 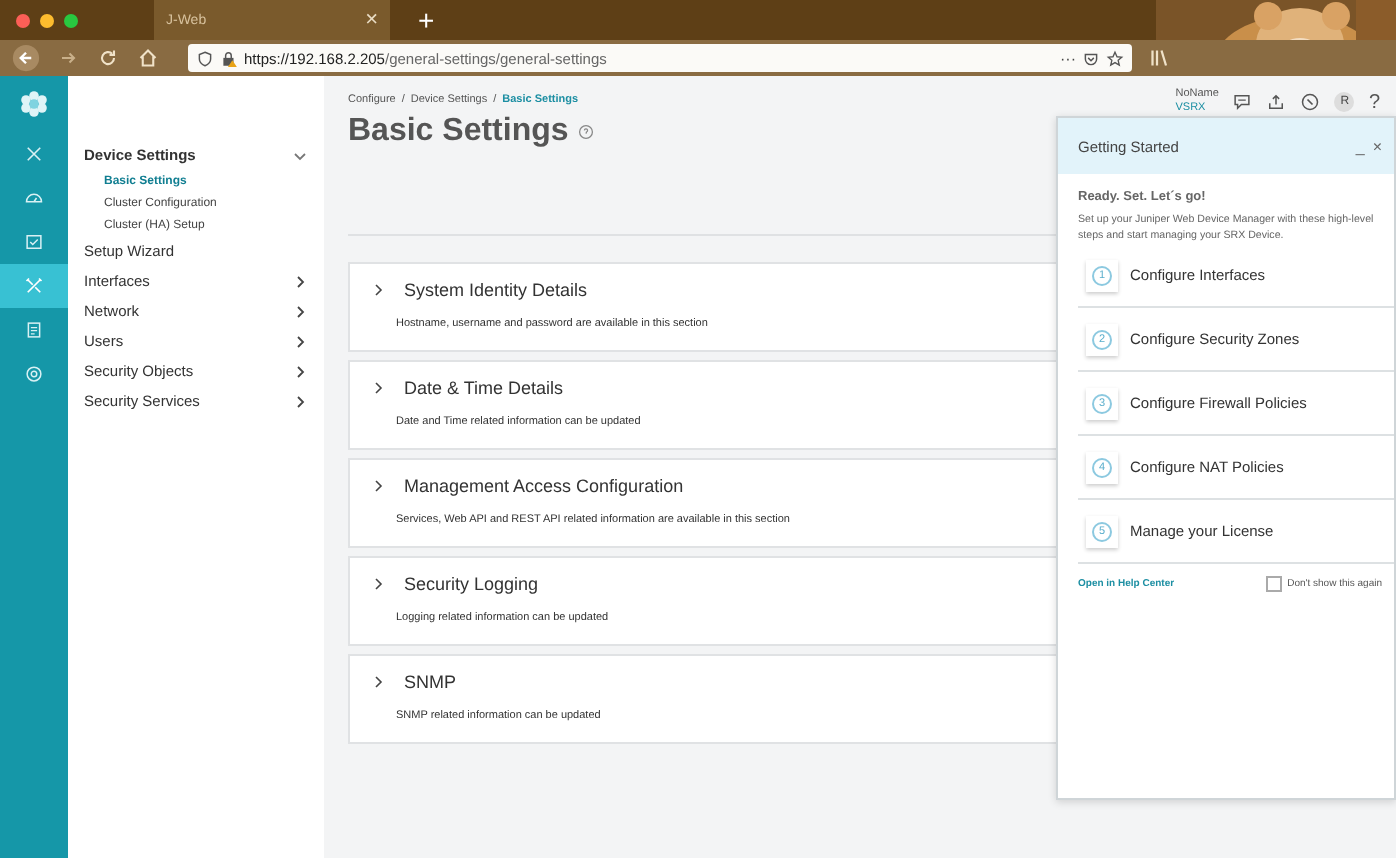 I want to click on gear-icon, so click(x=34, y=374).